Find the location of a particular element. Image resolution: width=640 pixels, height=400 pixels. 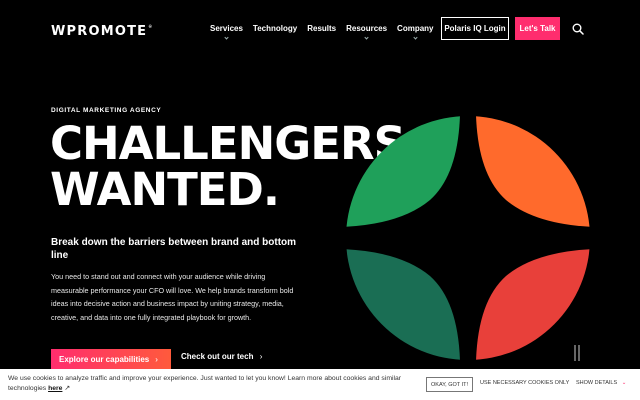

hero-eyebrow: DIGITAL MARKETING AGENCY is located at coordinates (106, 110).